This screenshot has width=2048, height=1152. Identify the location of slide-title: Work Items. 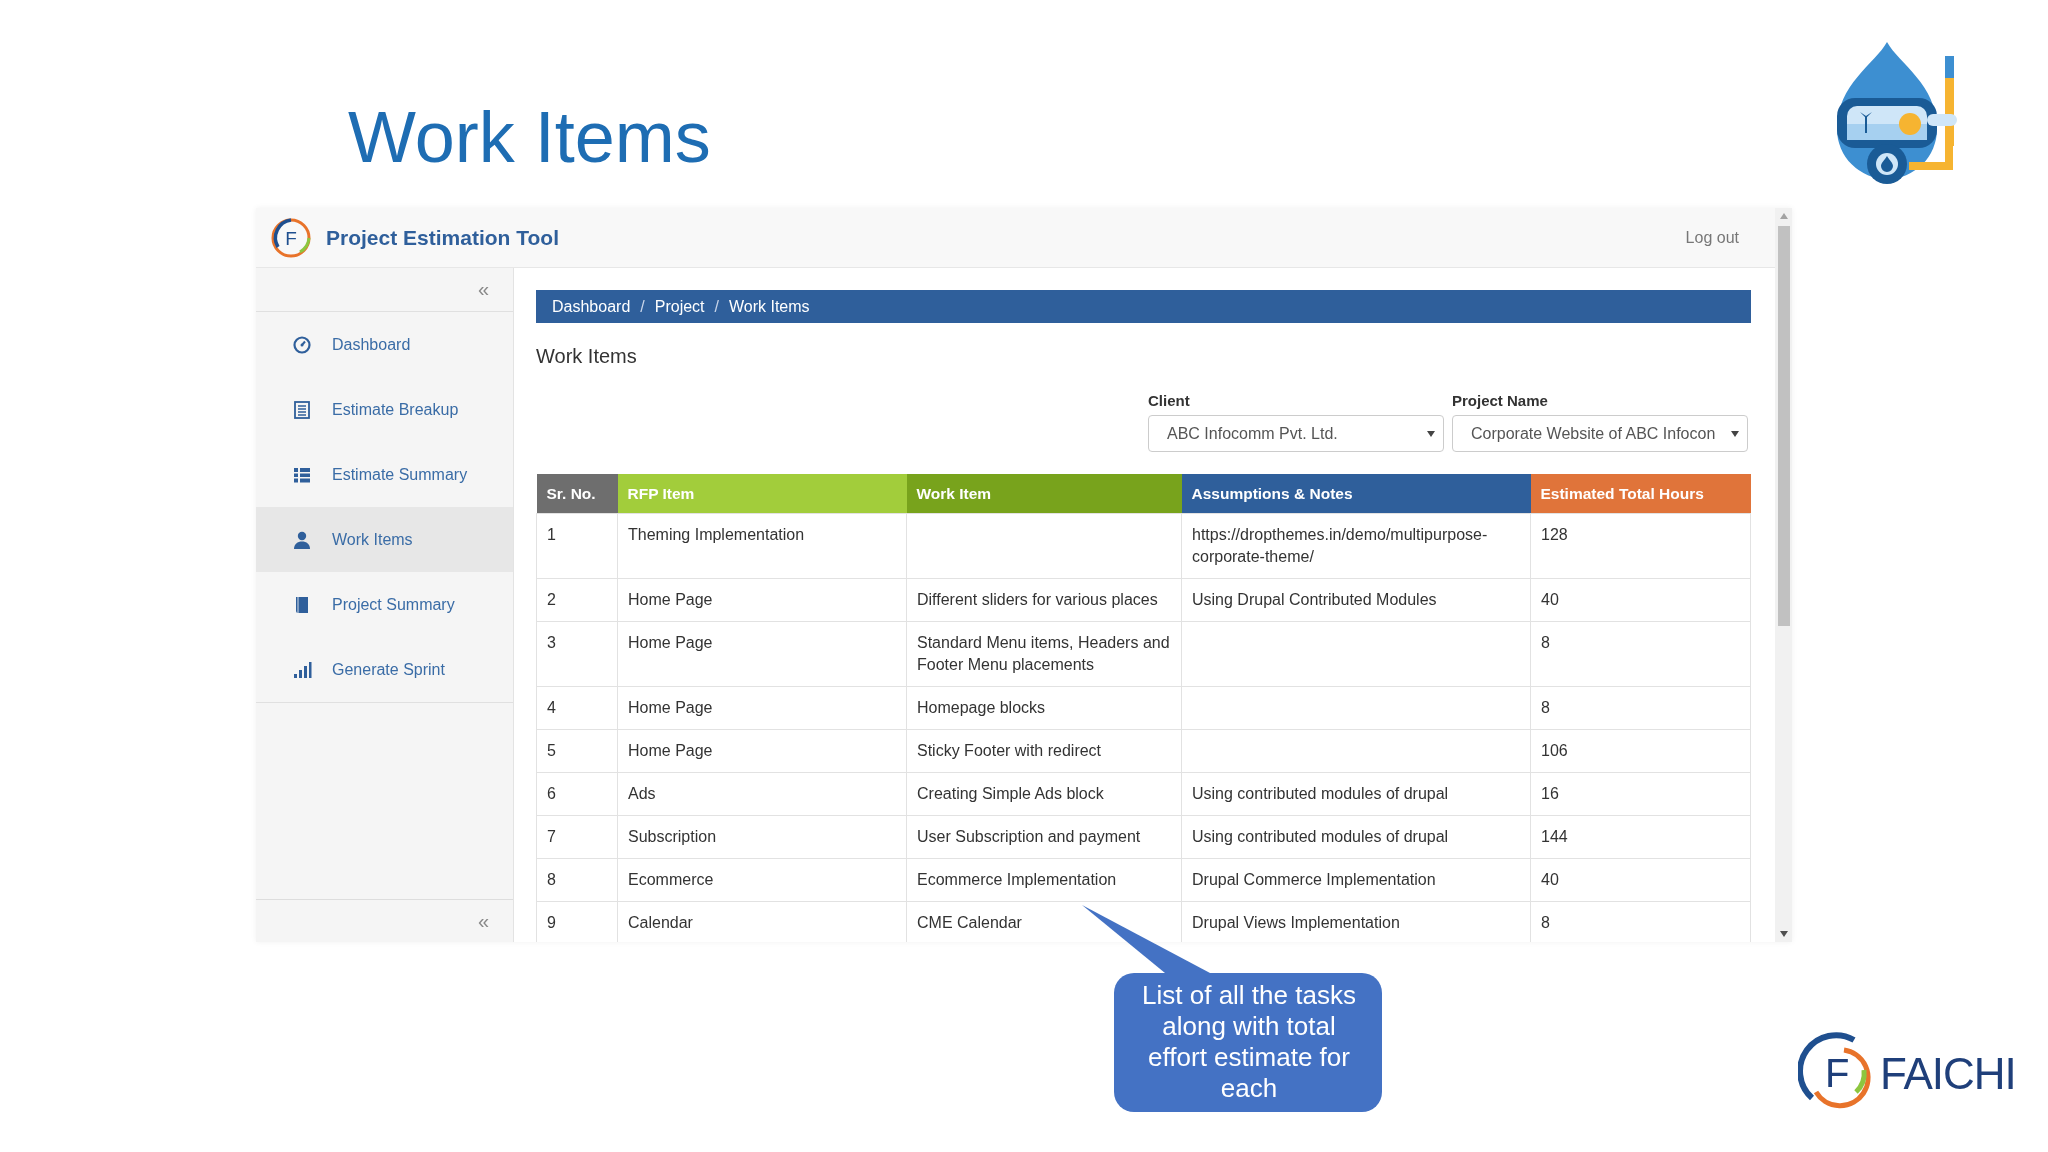
(529, 137).